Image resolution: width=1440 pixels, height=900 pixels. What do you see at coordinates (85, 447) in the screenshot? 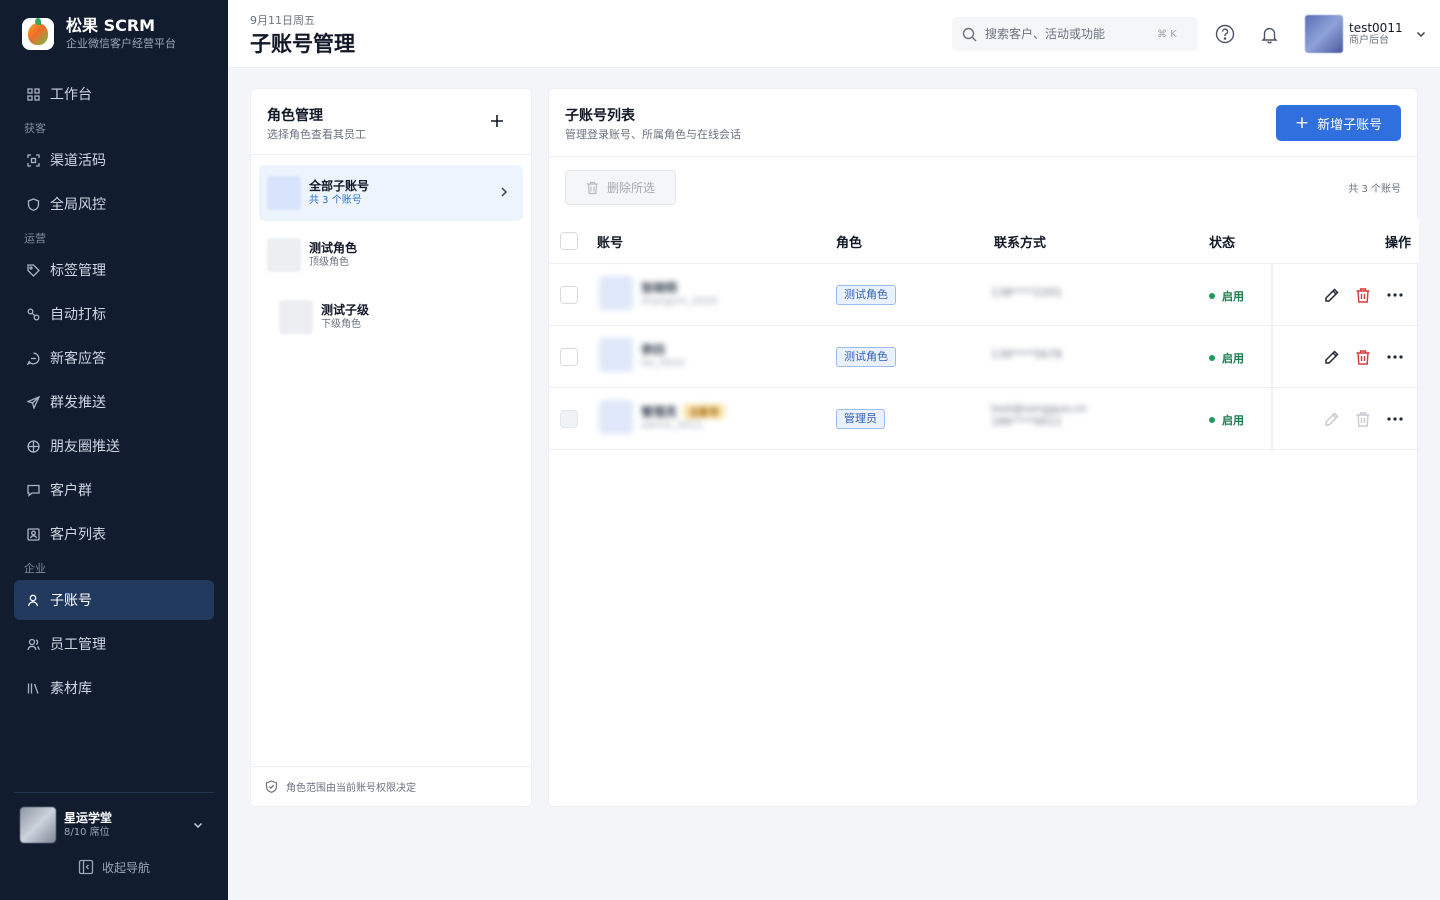
I see `nav-label: 朋友圈推送` at bounding box center [85, 447].